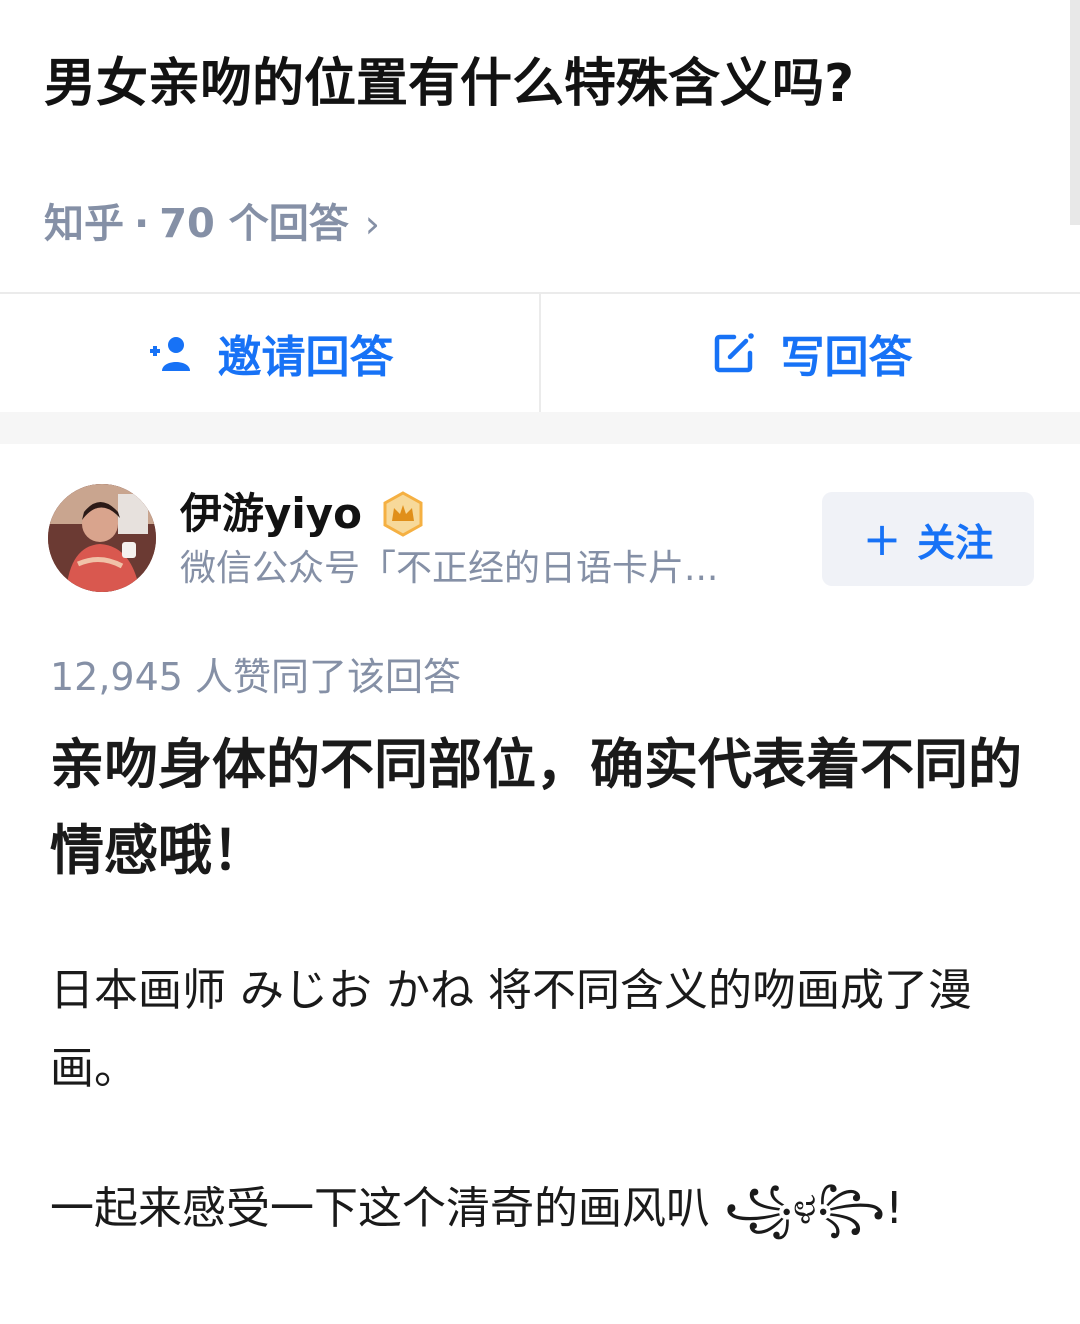 This screenshot has width=1080, height=1324. What do you see at coordinates (372, 224) in the screenshot?
I see `chevron-right-icon: ›` at bounding box center [372, 224].